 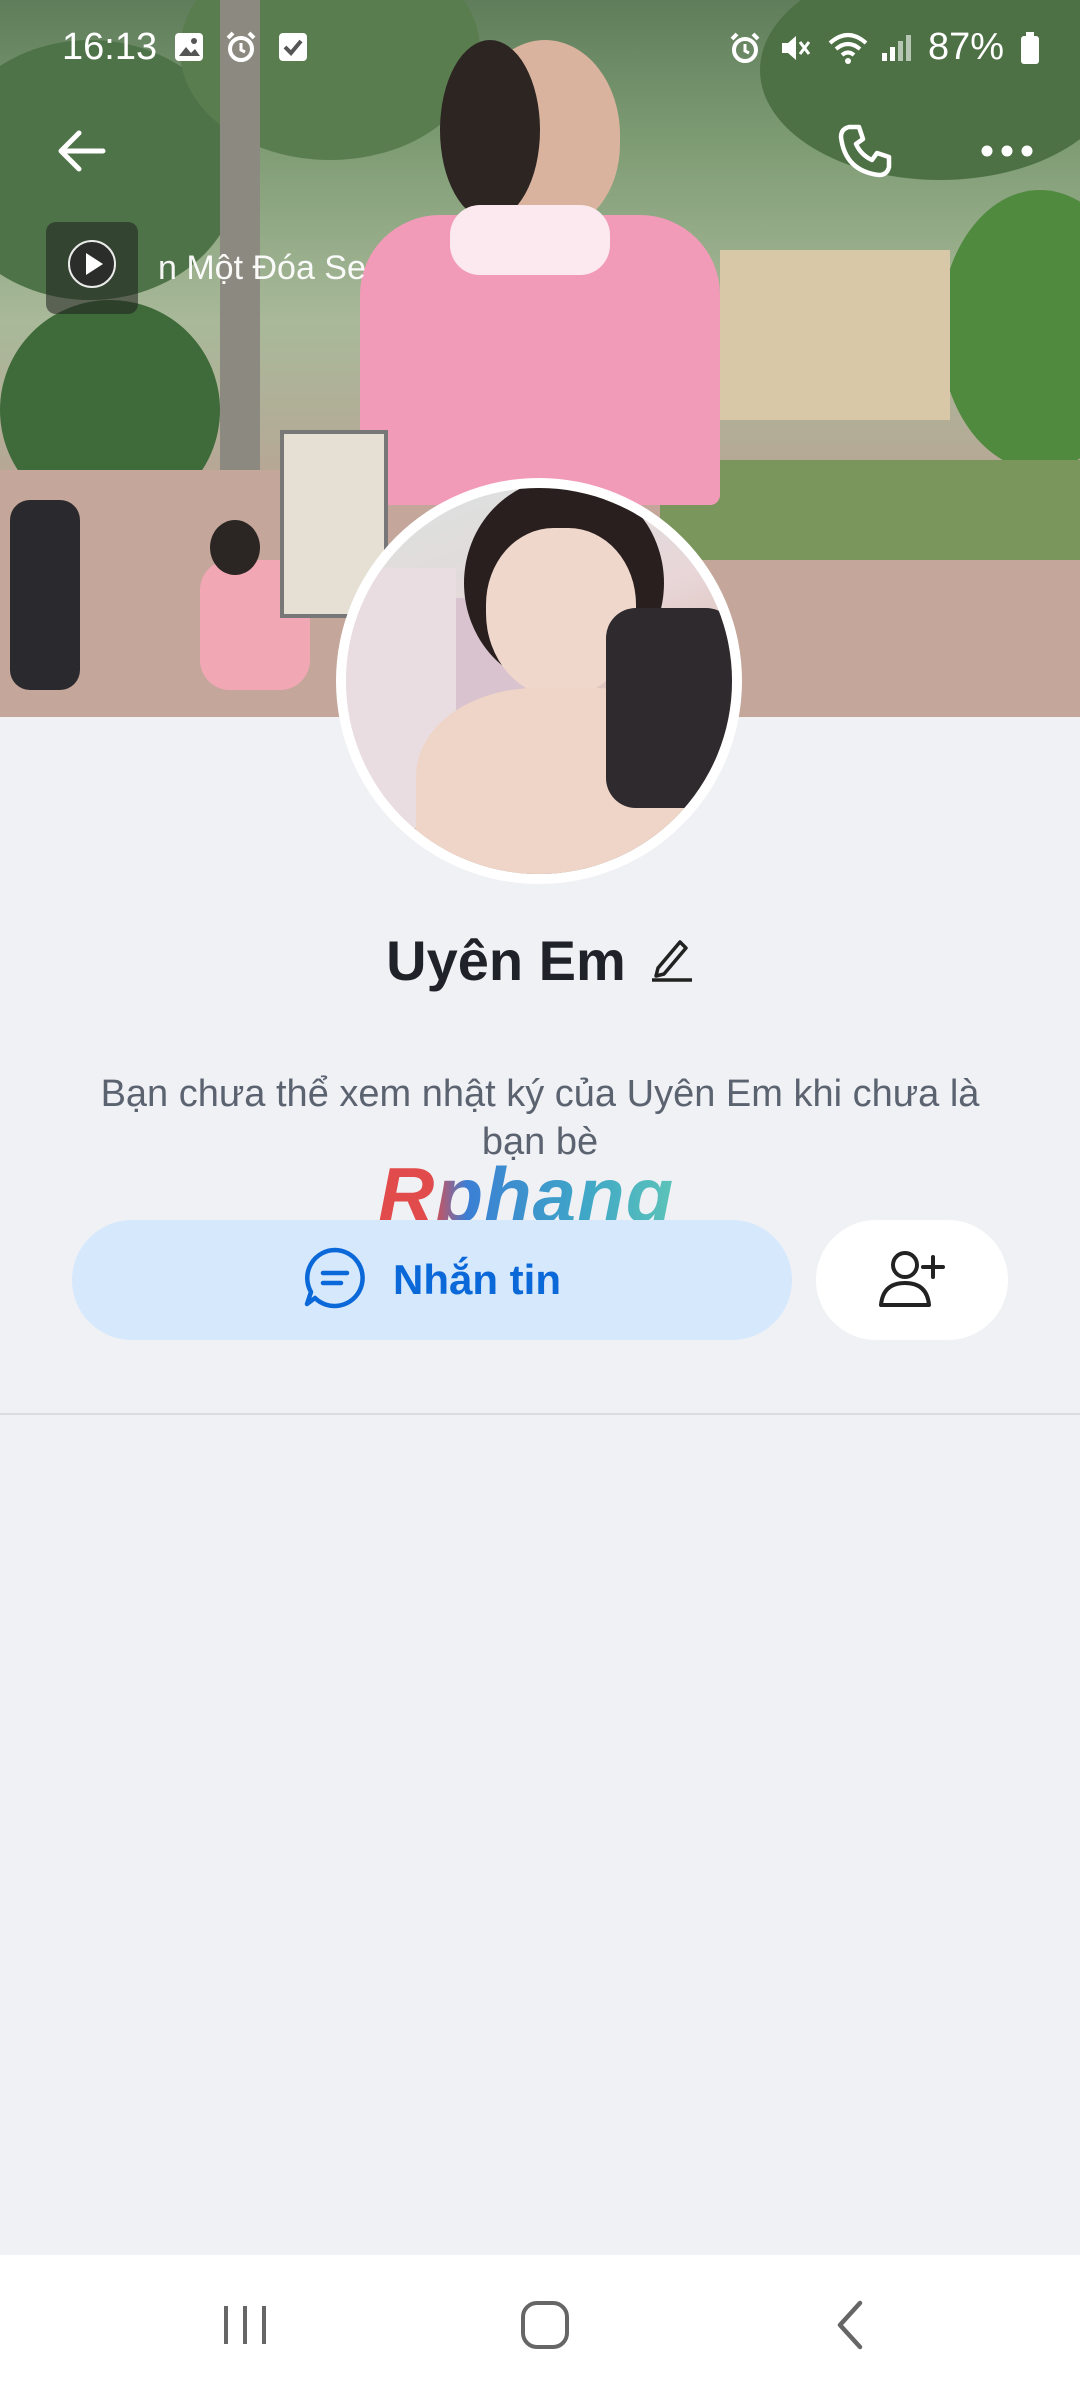 I want to click on home-button, so click(x=545, y=2327).